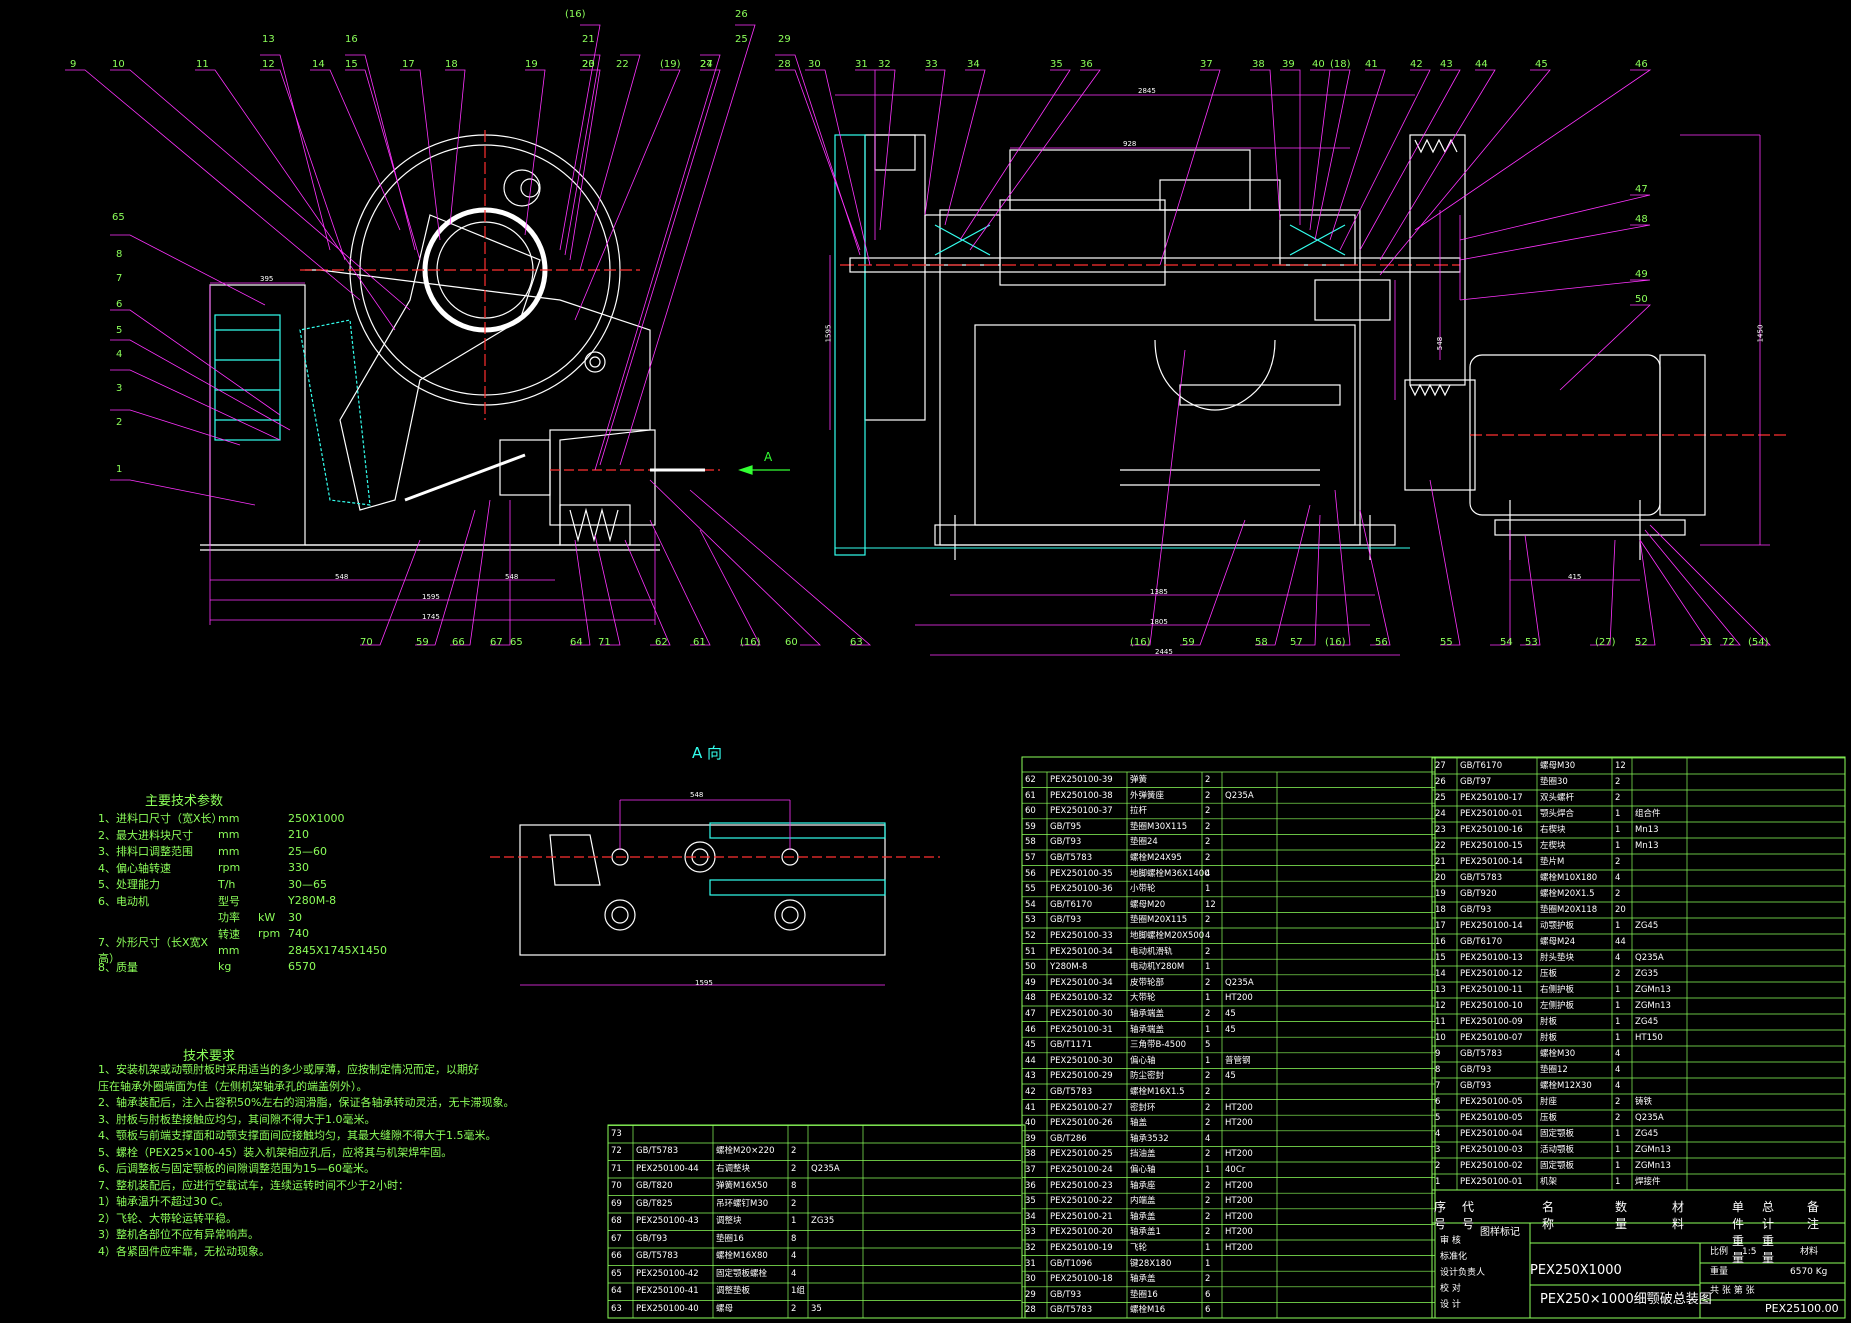  What do you see at coordinates (288, 1069) in the screenshot?
I see `requirement-line: 1、安装机架或动颚肘板时采用适当的多少或厚薄，应按制定情况而定，以期好` at bounding box center [288, 1069].